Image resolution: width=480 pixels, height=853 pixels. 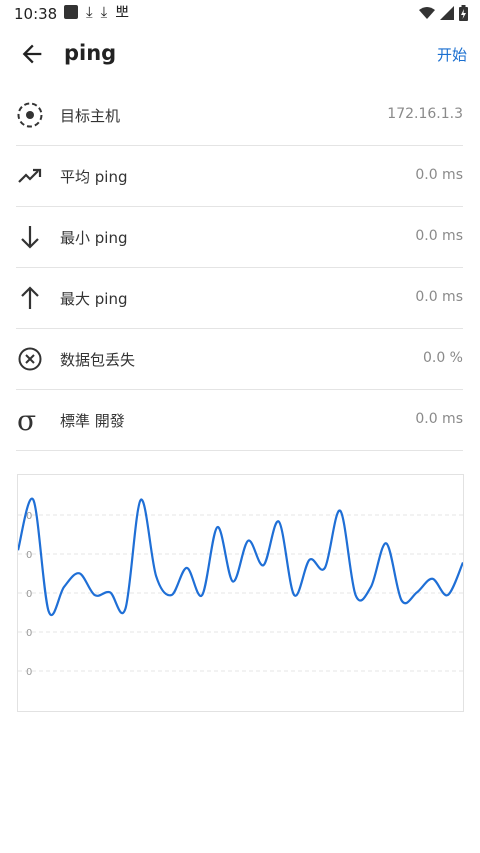 I want to click on row-value: 0.0 %, so click(x=442, y=358).